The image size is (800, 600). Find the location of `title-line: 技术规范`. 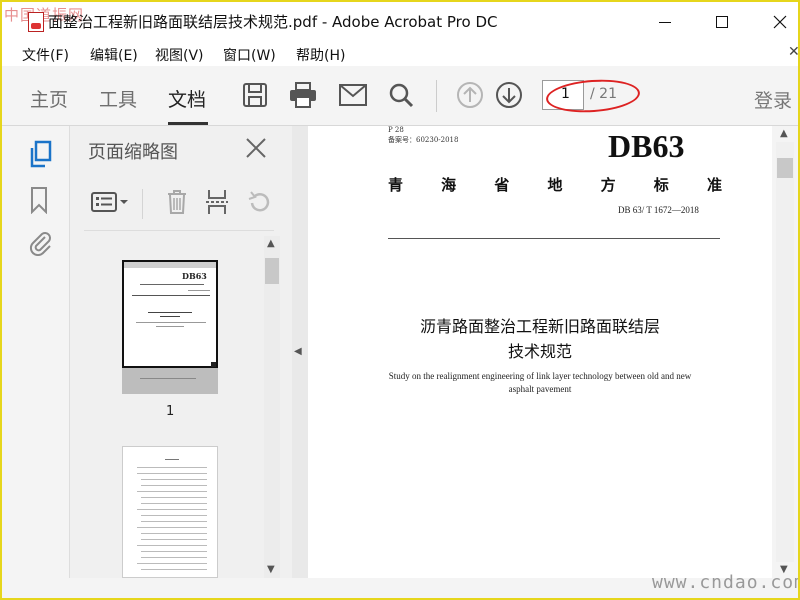

title-line: 技术规范 is located at coordinates (539, 351).